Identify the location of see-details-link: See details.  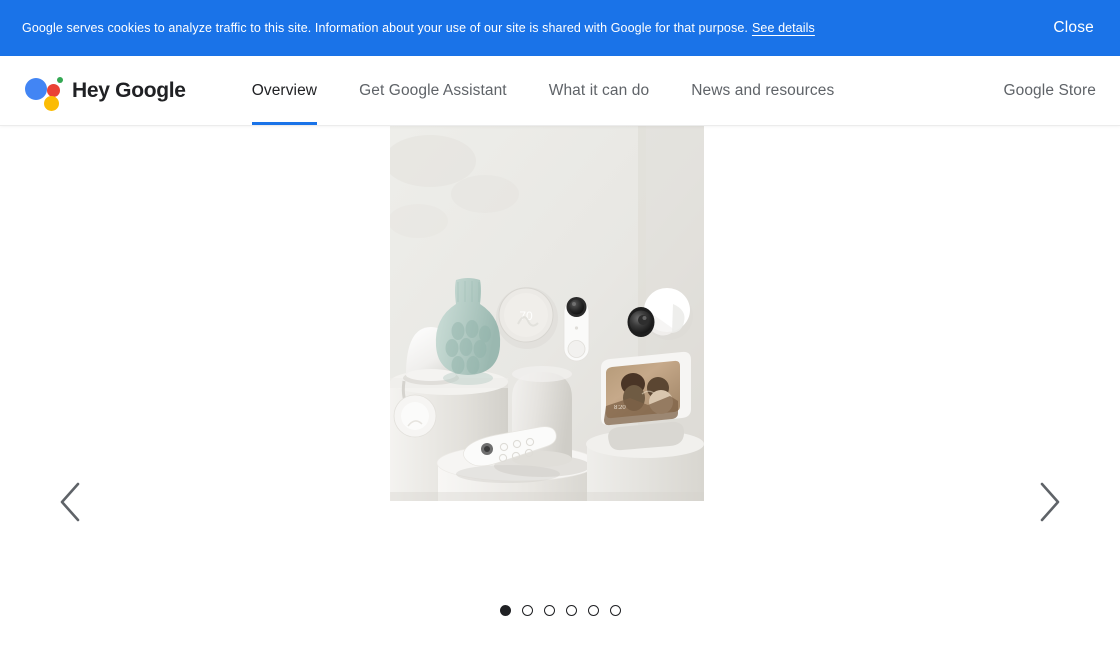
(783, 28).